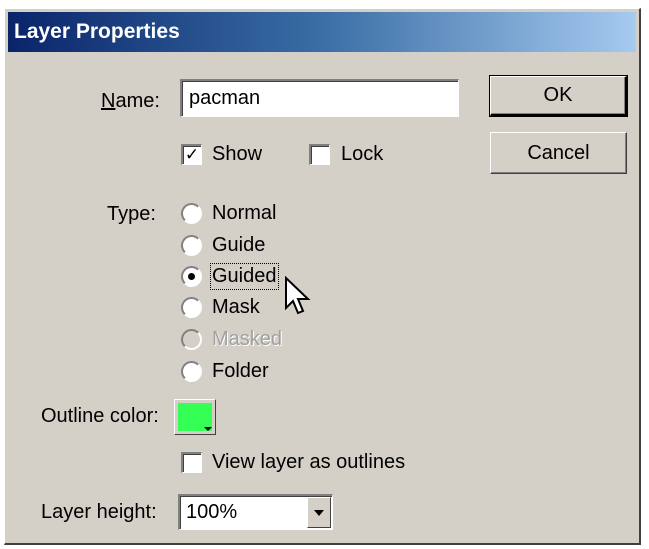 This screenshot has height=549, width=649. I want to click on title-bar: Layer Properties, so click(322, 32).